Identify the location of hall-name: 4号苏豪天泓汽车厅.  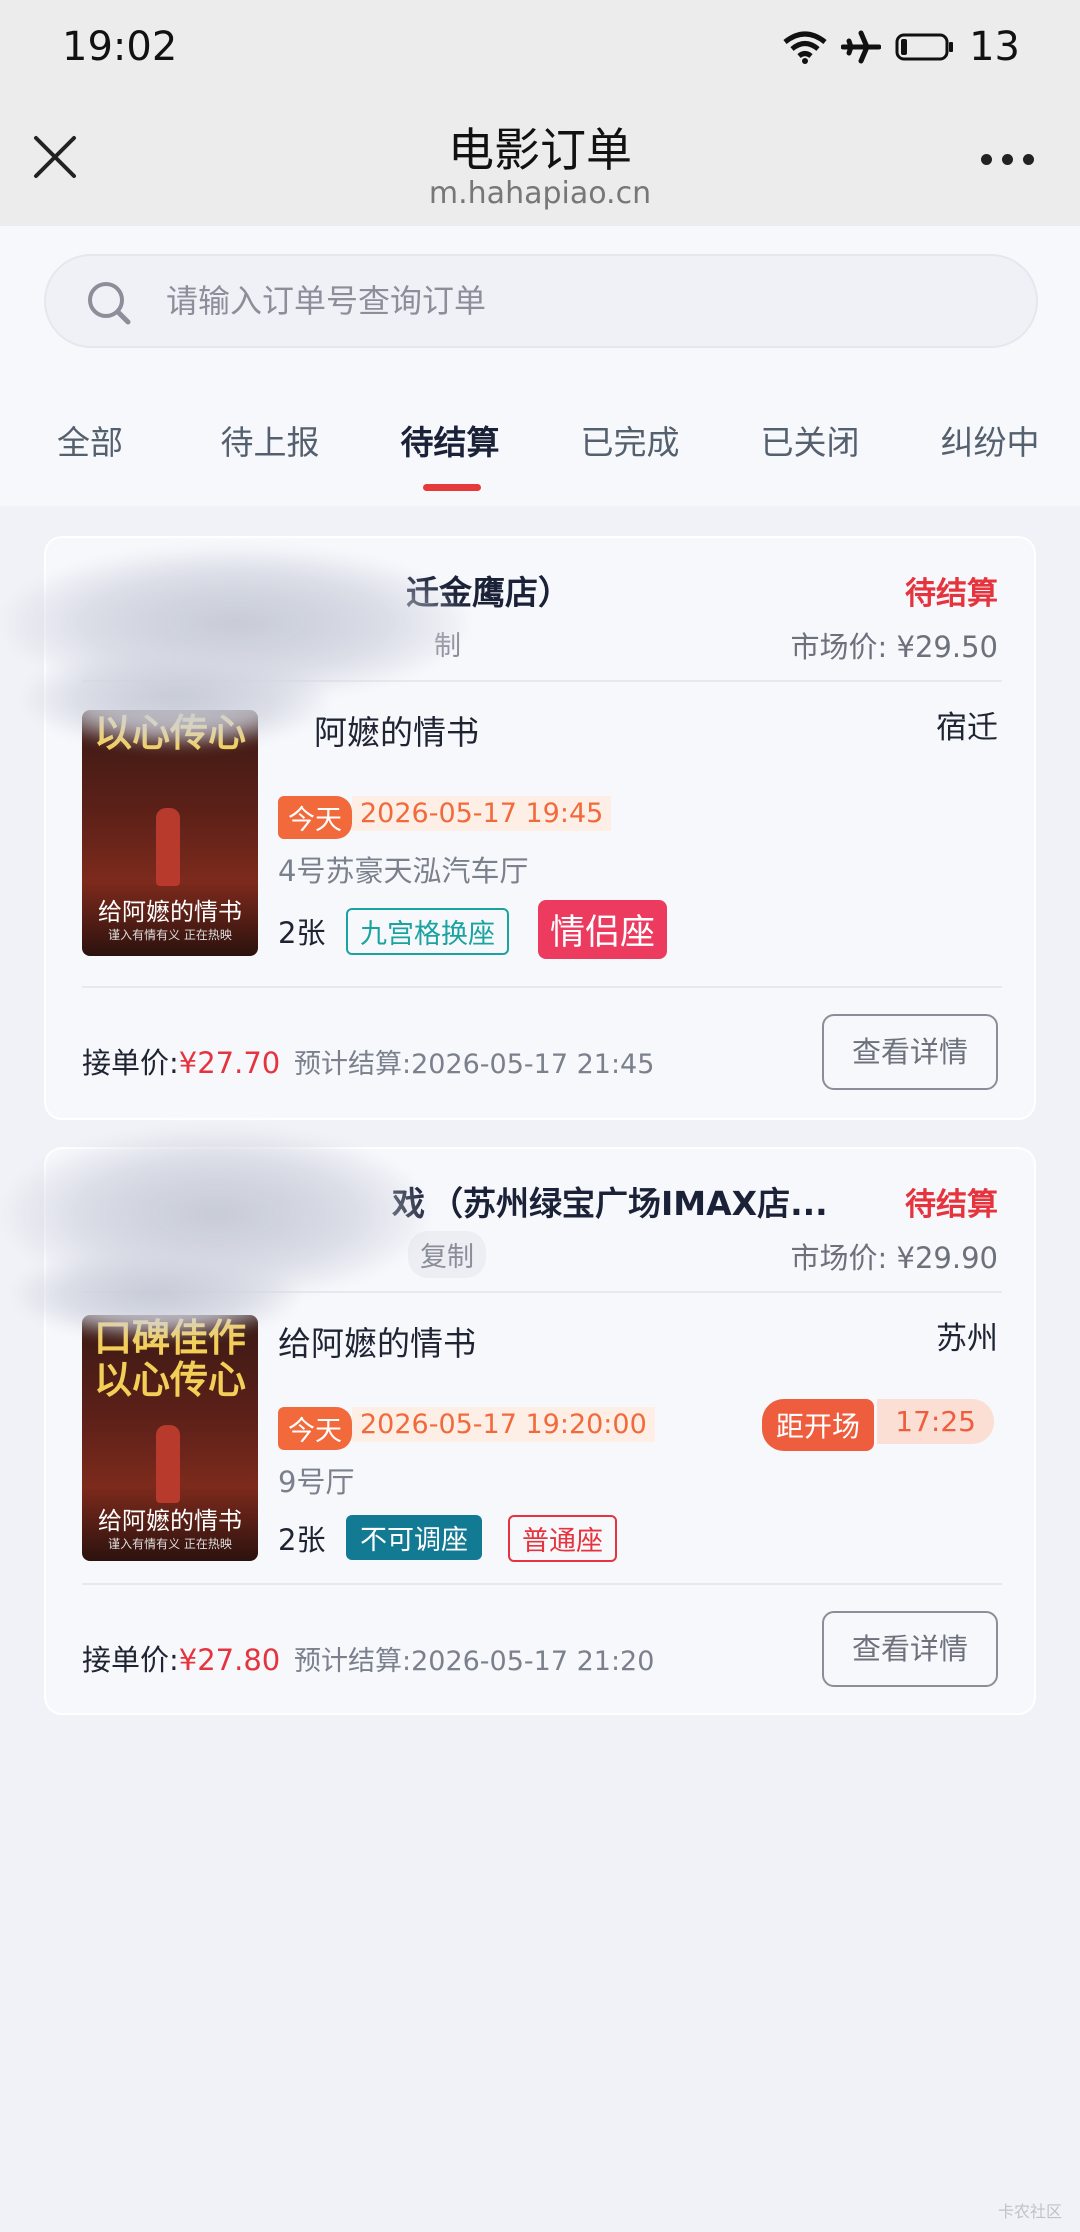
(403, 871).